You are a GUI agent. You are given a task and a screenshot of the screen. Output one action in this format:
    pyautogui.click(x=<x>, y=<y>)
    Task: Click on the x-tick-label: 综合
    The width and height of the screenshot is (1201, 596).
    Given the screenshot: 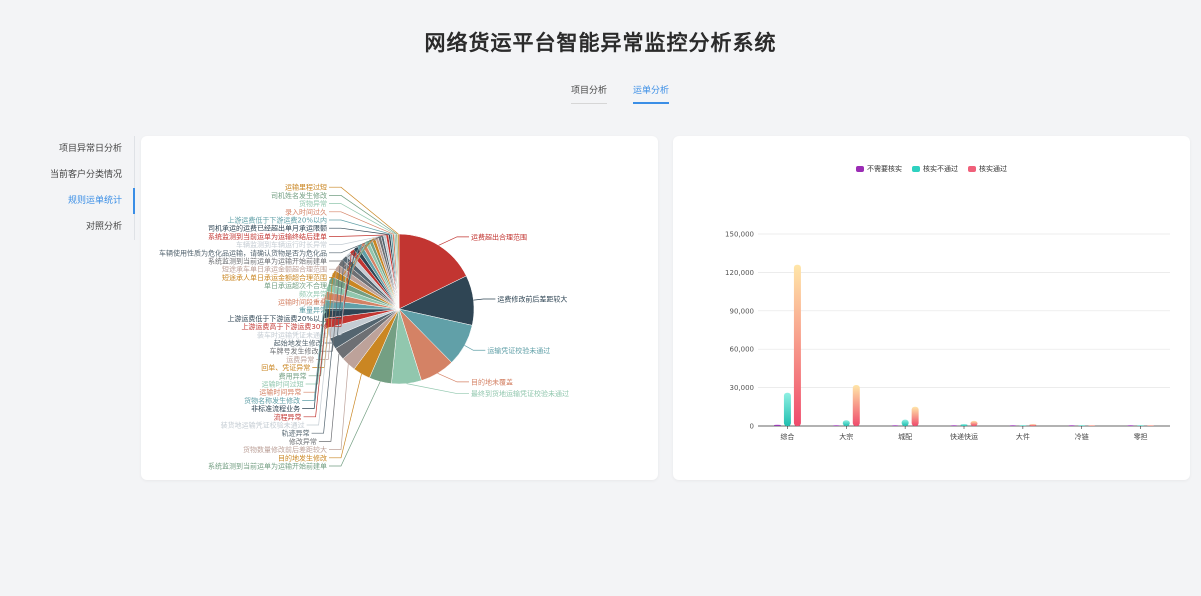 What is the action you would take?
    pyautogui.click(x=787, y=436)
    